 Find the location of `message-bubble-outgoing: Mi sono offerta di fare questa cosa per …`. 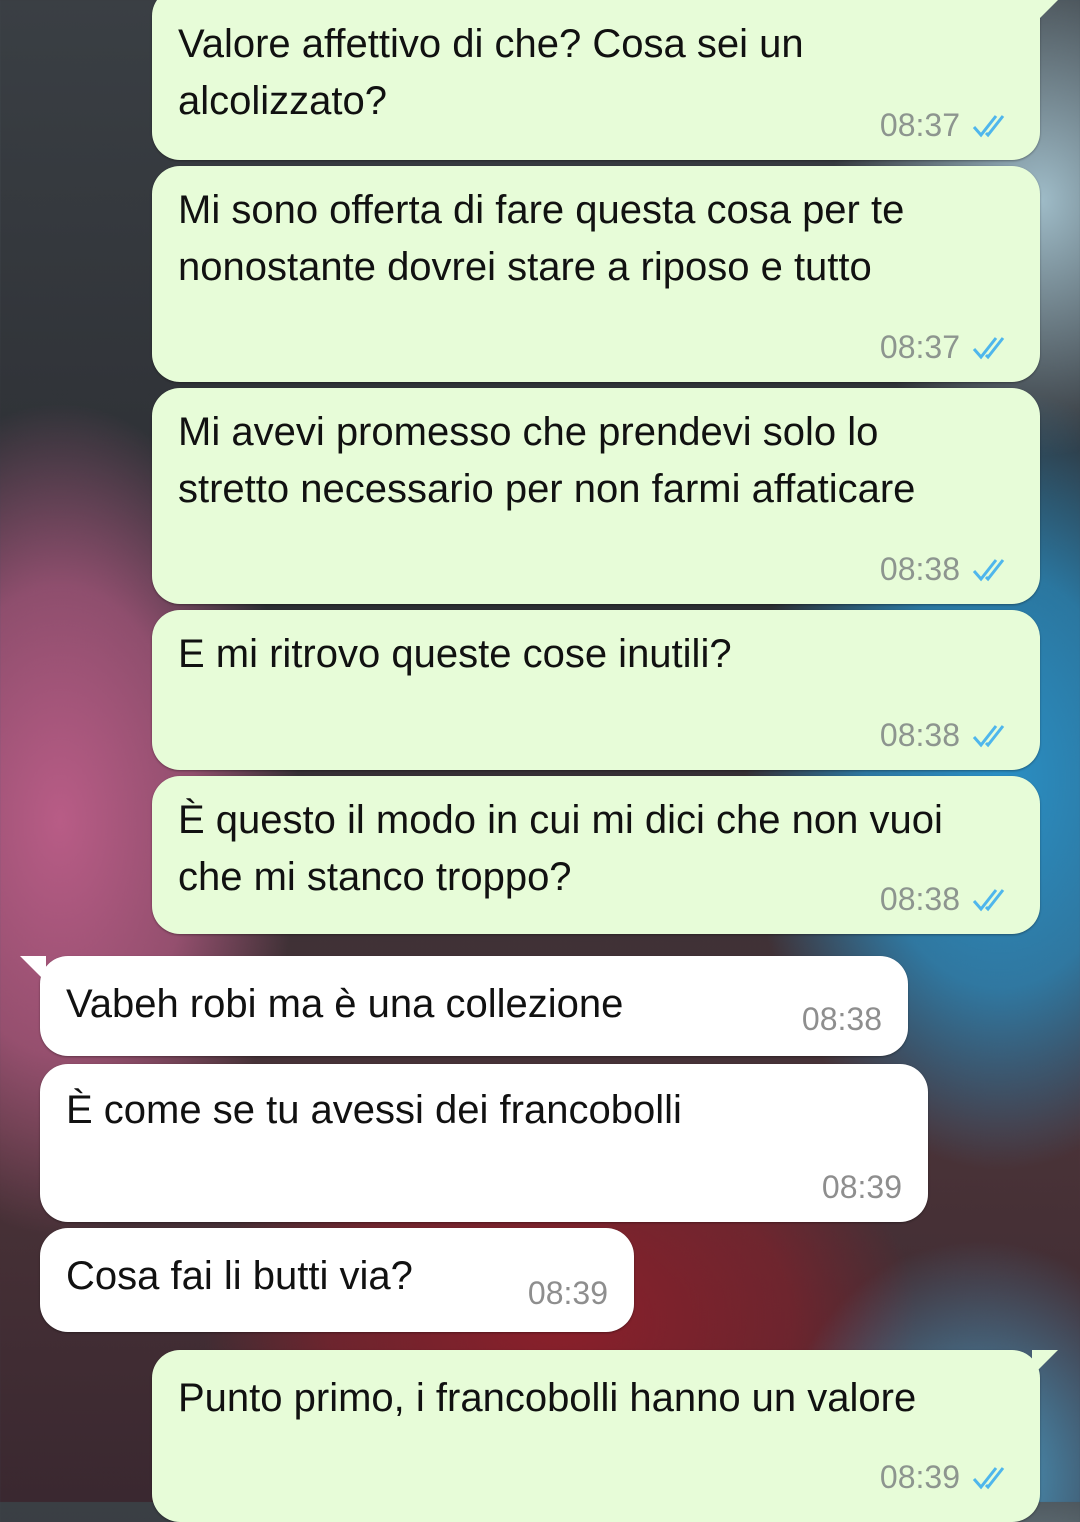

message-bubble-outgoing: Mi sono offerta di fare questa cosa per … is located at coordinates (596, 274).